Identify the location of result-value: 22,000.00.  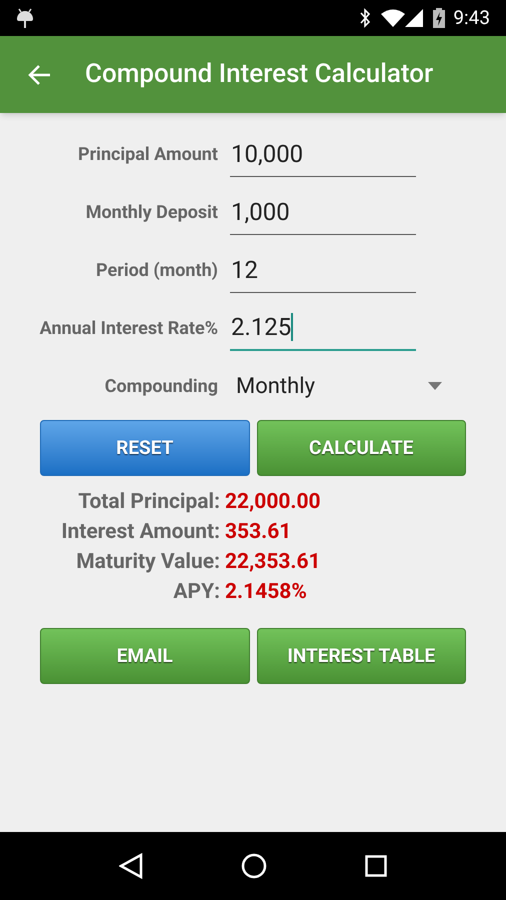
(273, 502).